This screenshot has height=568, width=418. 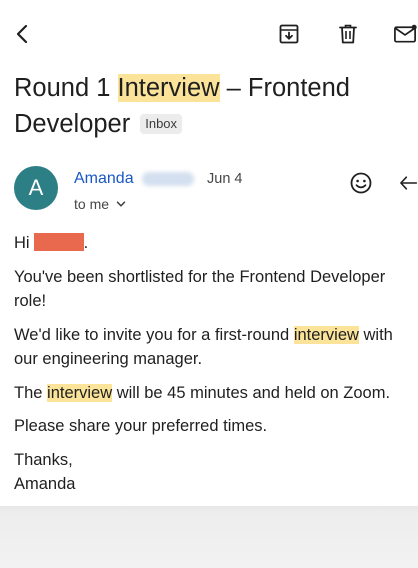 I want to click on trash-icon, so click(x=348, y=34).